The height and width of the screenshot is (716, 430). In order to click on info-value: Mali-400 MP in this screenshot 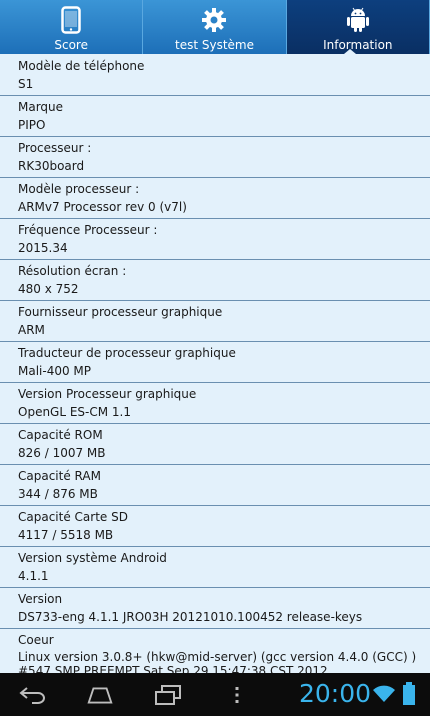, I will do `click(55, 370)`.